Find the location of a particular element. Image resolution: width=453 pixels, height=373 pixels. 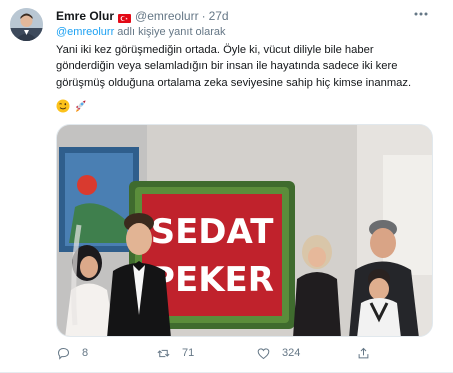

share-icon is located at coordinates (363, 352).